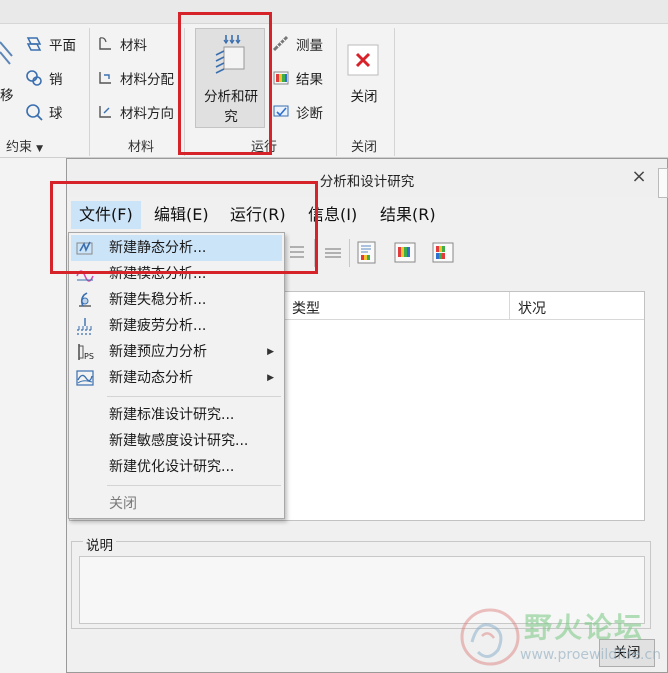 Image resolution: width=668 pixels, height=673 pixels. What do you see at coordinates (31, 145) in the screenshot?
I see `constraint-group-label: 约束 ▼` at bounding box center [31, 145].